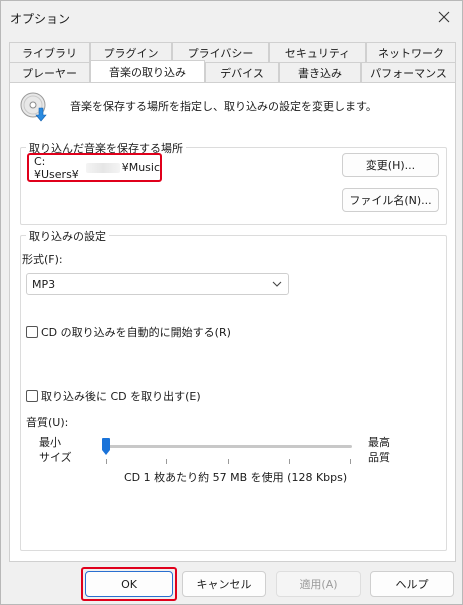 This screenshot has width=463, height=605. I want to click on window-title: オプション, so click(40, 19).